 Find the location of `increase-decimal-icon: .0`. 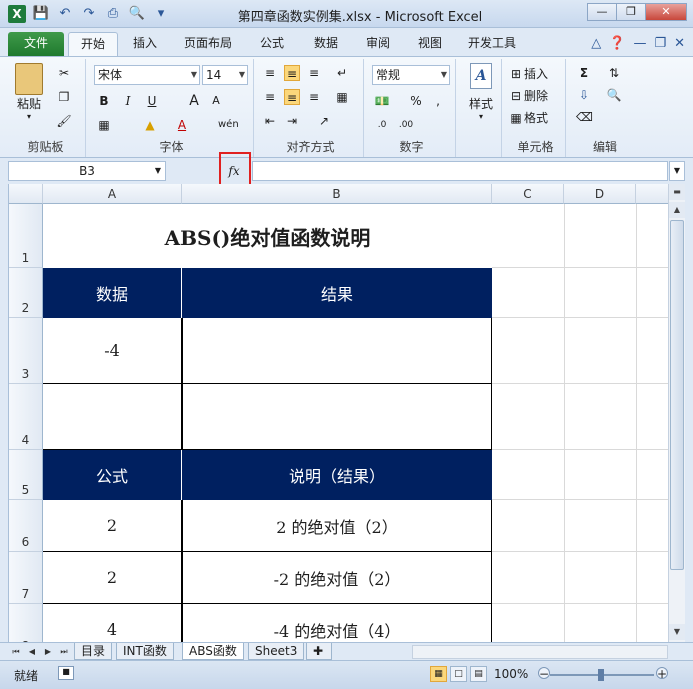

increase-decimal-icon: .0 is located at coordinates (382, 125).